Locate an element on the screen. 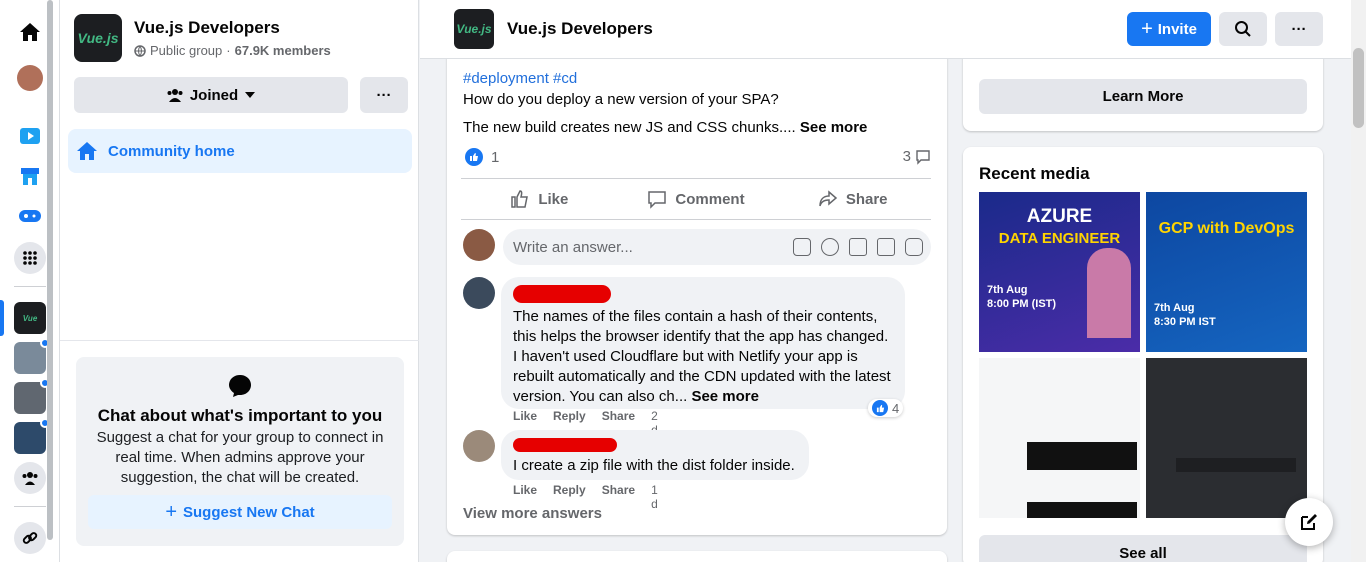  group-meta: Public group · 67.9K members is located at coordinates (232, 50).